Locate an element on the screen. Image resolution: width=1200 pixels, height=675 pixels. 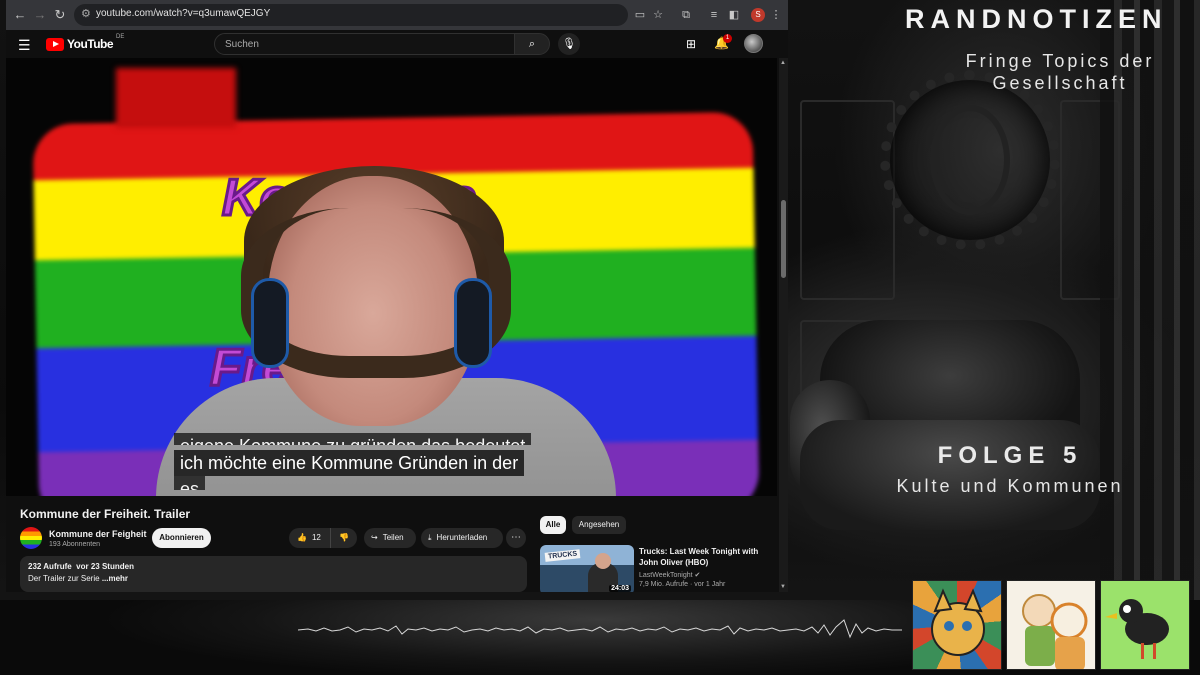
view-count: 232 Aufrufe is located at coordinates (50, 566).